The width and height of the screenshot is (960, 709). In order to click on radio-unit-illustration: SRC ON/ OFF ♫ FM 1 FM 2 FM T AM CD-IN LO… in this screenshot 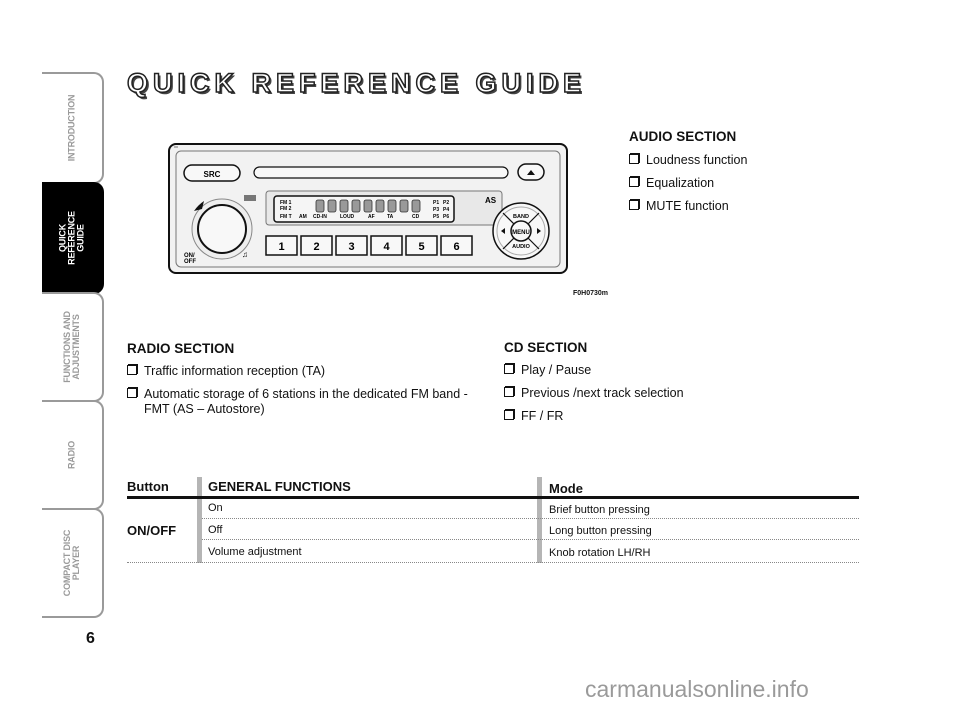, I will do `click(368, 208)`.